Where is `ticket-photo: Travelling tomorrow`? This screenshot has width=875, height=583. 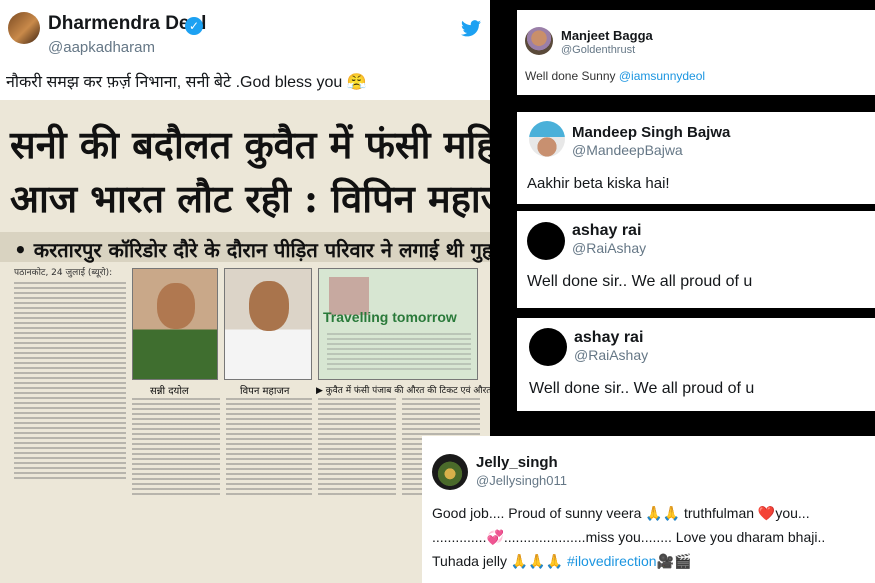 ticket-photo: Travelling tomorrow is located at coordinates (398, 324).